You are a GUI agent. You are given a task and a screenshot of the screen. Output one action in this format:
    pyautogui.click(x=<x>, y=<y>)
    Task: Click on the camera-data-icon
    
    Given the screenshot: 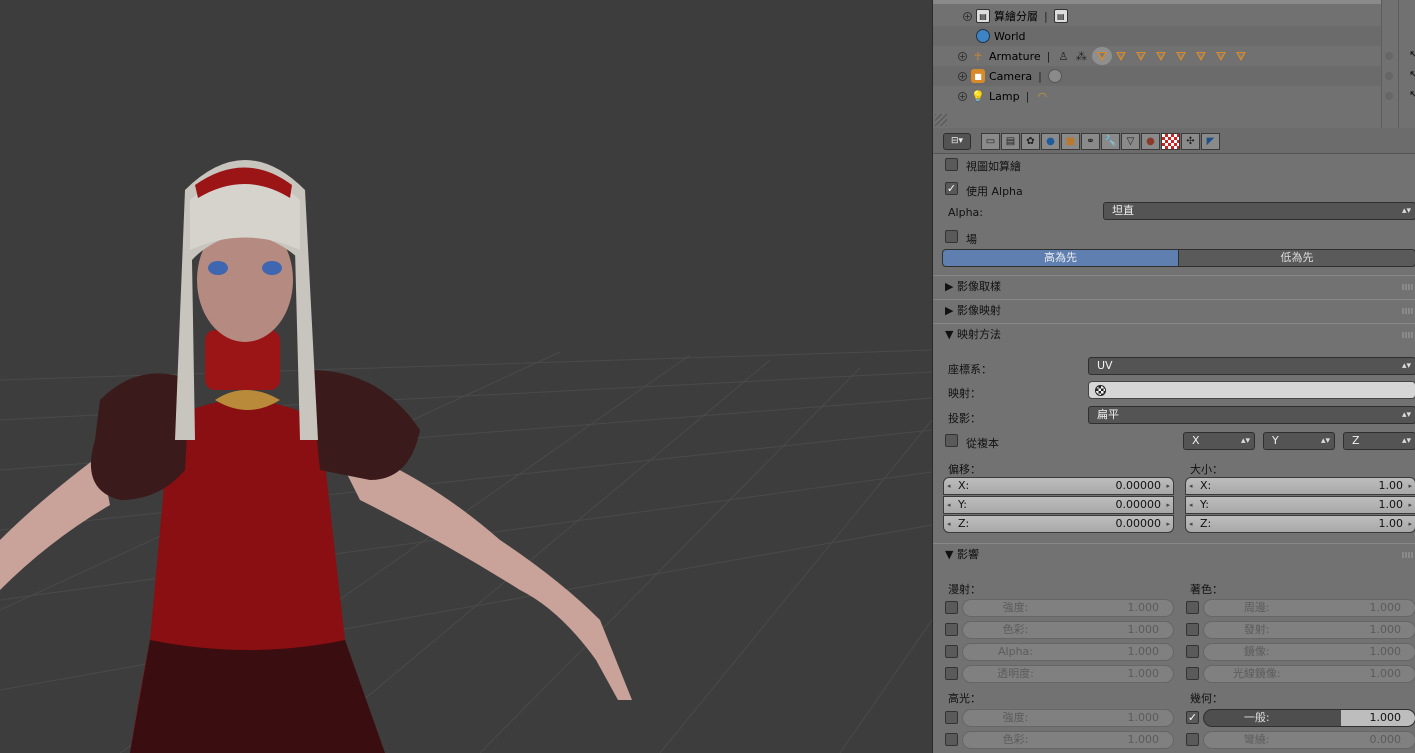 What is the action you would take?
    pyautogui.click(x=1054, y=76)
    